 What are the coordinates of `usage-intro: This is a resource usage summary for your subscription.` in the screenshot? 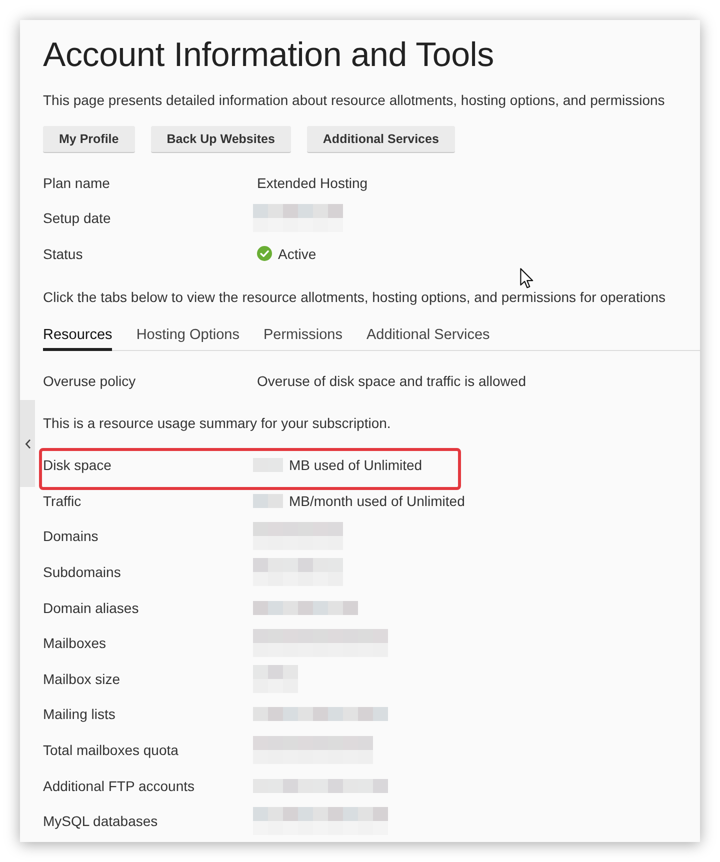 It's located at (217, 424).